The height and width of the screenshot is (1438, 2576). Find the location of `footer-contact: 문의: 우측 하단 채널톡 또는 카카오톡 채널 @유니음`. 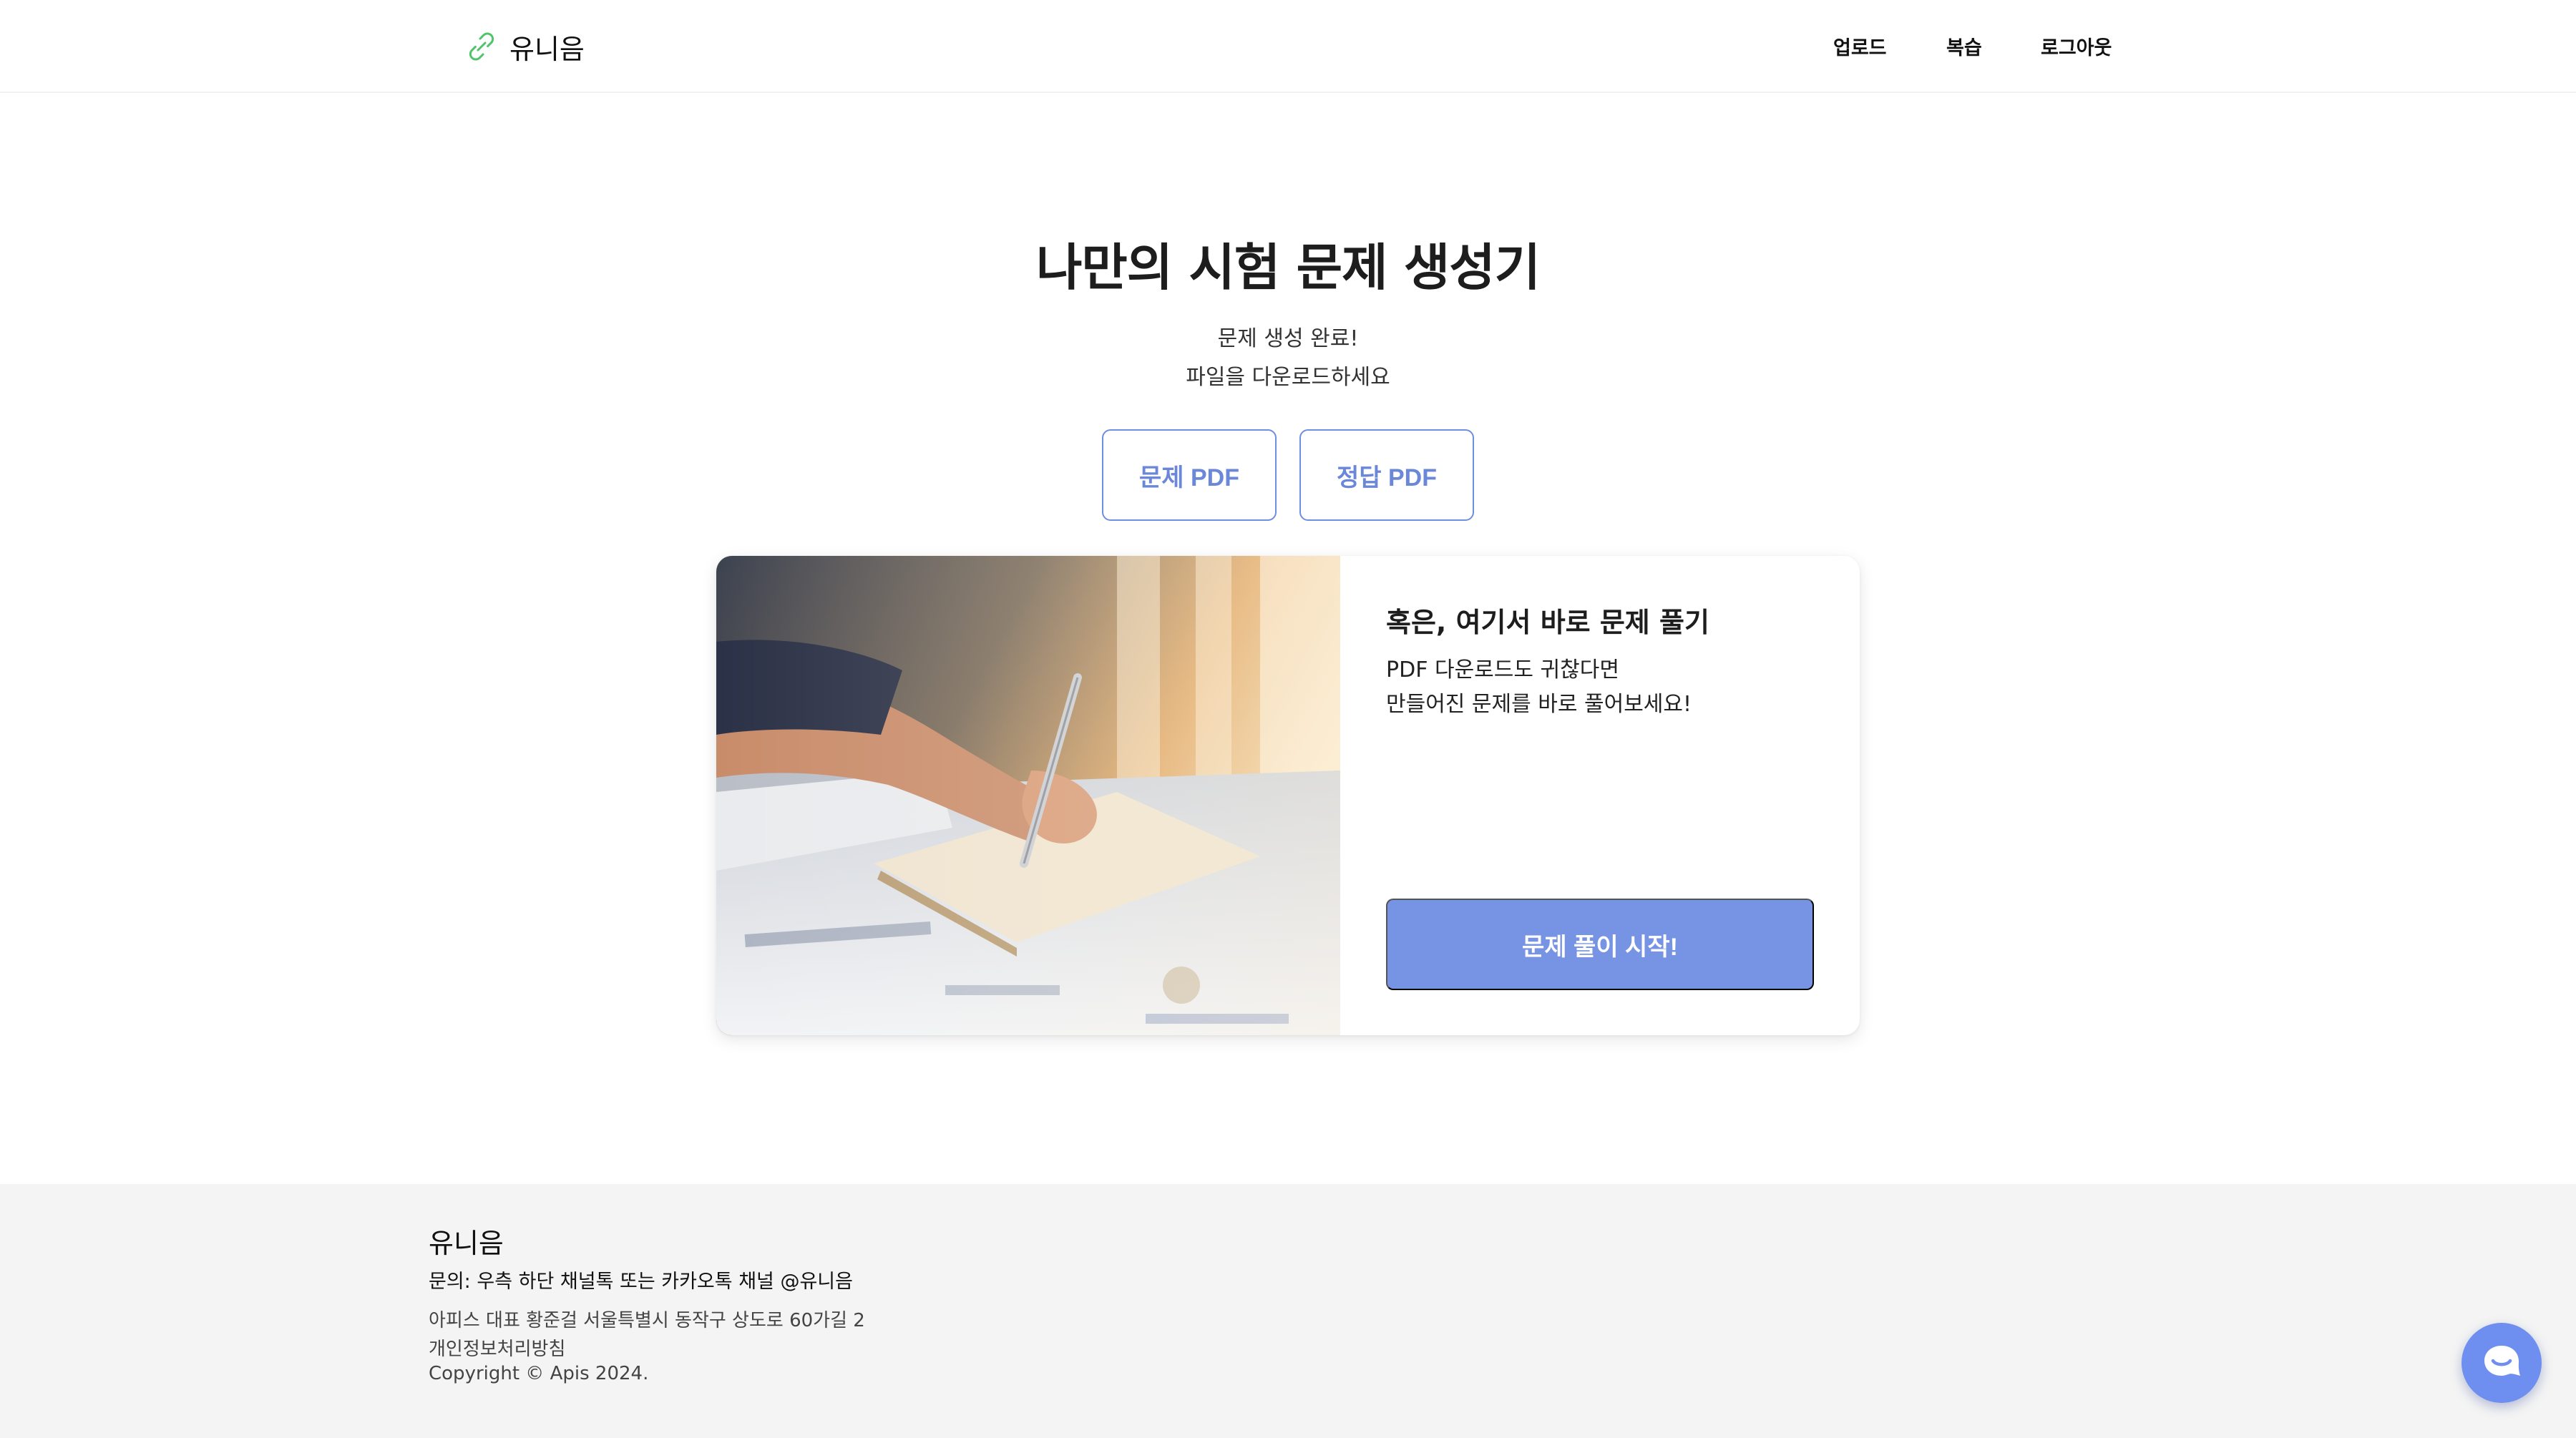

footer-contact: 문의: 우측 하단 채널톡 또는 카카오톡 채널 @유니음 is located at coordinates (641, 1282).